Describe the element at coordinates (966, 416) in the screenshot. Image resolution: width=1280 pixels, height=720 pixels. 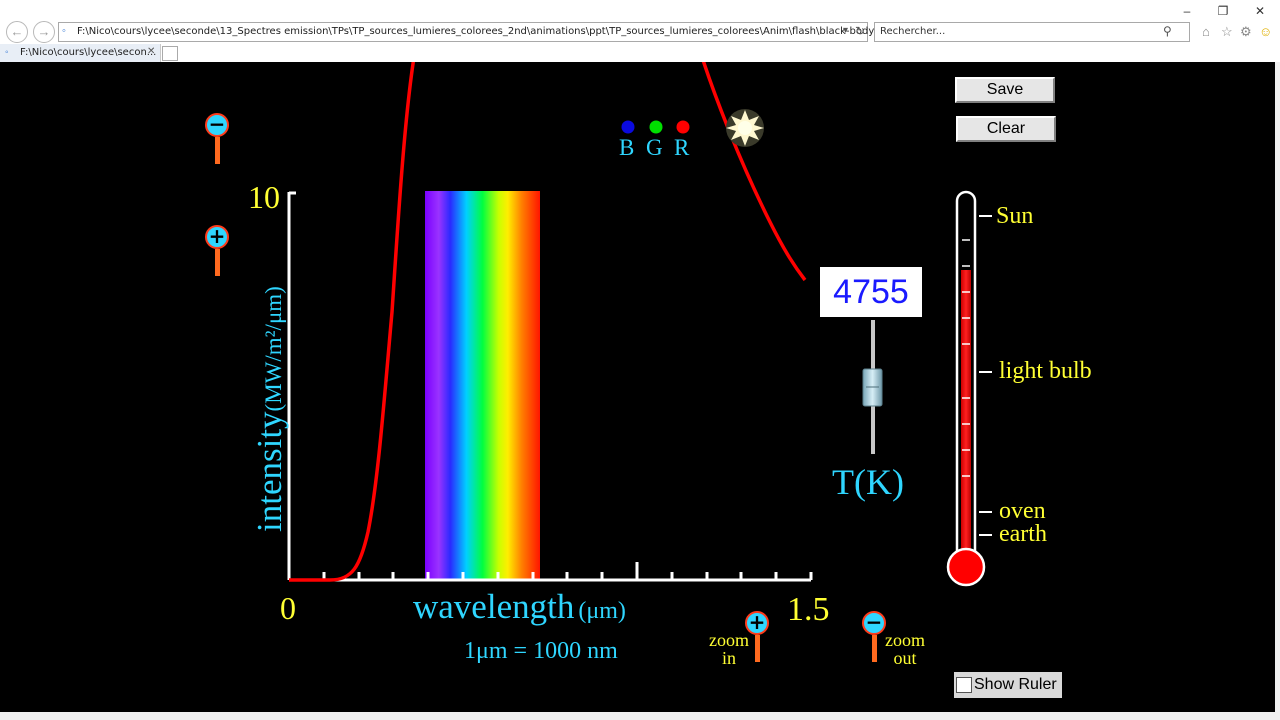
I see `thermometer-mercury` at that location.